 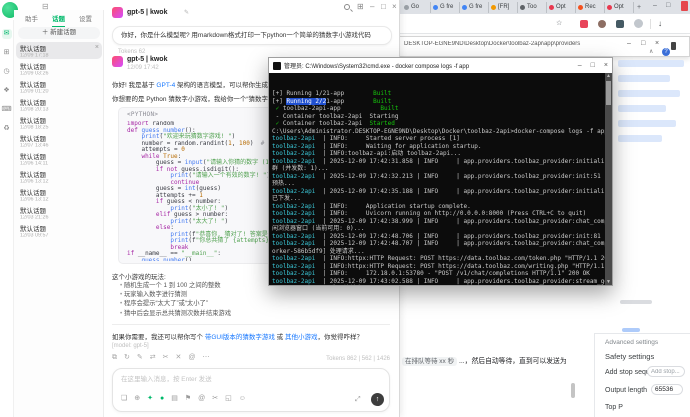 I want to click on browser-maximize-icon: □, so click(x=668, y=5).